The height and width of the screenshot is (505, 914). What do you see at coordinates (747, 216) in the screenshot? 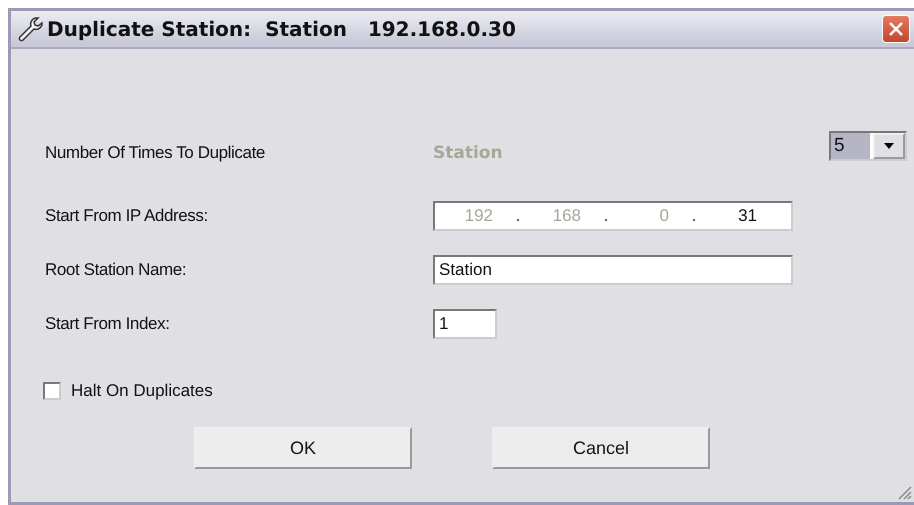
I see `ip-octet: 31` at bounding box center [747, 216].